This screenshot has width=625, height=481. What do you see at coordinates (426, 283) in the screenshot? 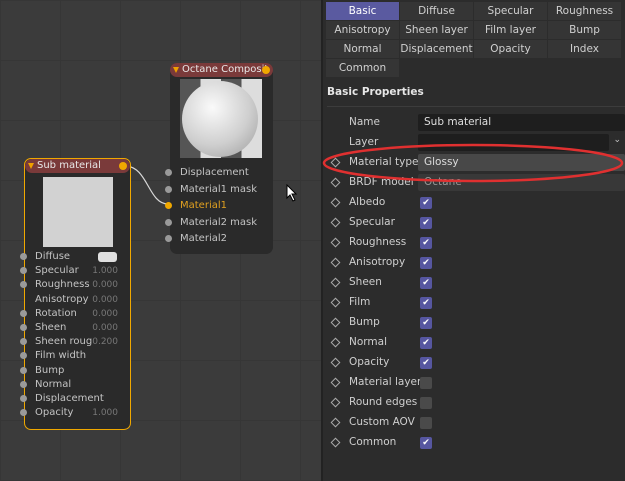
I see `checkbox-sheen: ✔` at bounding box center [426, 283].